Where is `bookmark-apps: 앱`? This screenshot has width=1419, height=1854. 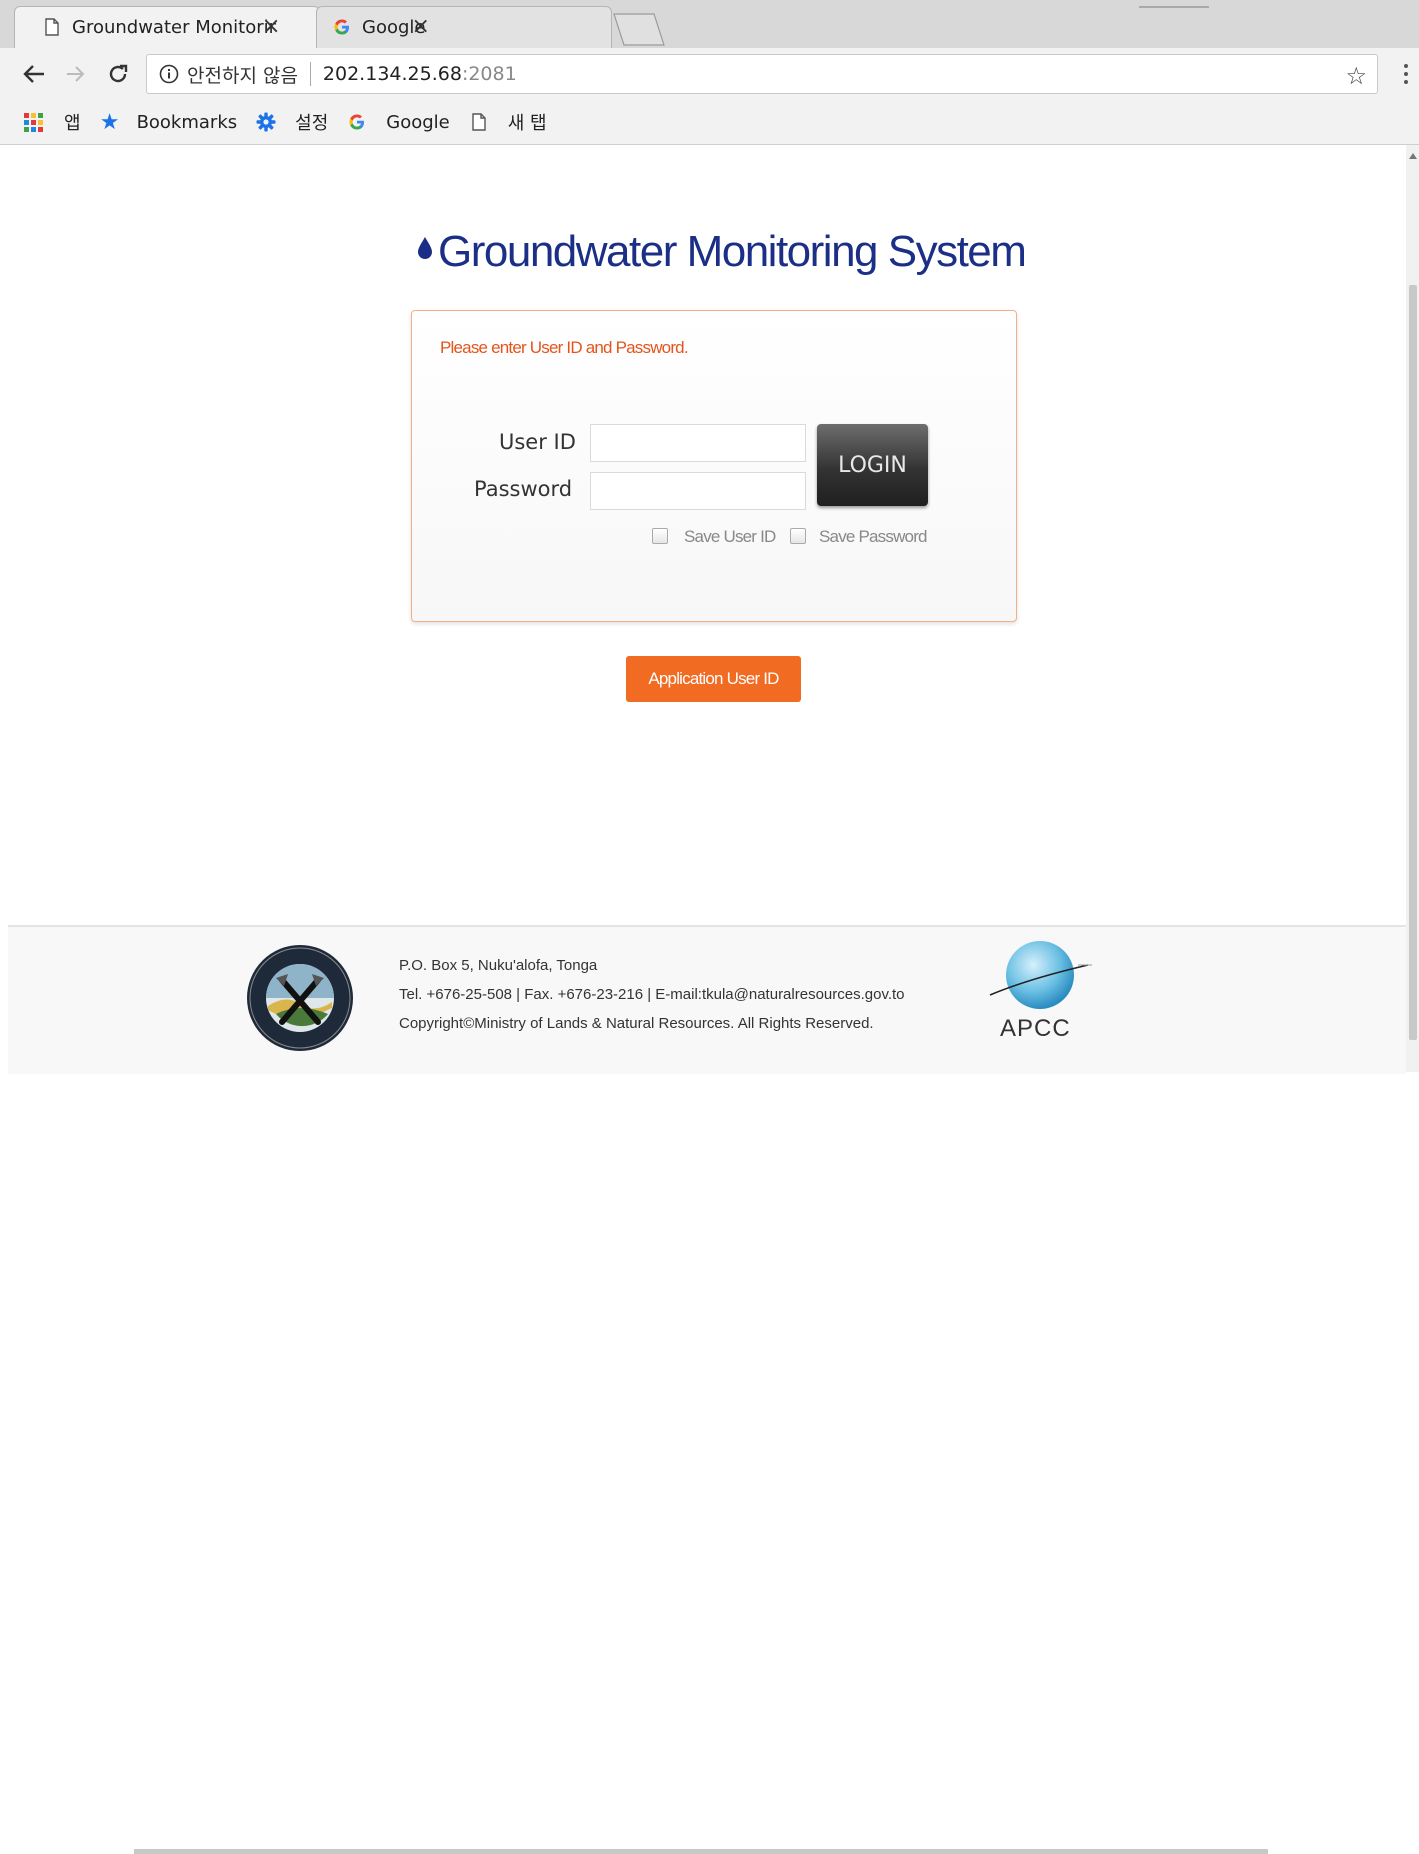
bookmark-apps: 앱 is located at coordinates (51, 122).